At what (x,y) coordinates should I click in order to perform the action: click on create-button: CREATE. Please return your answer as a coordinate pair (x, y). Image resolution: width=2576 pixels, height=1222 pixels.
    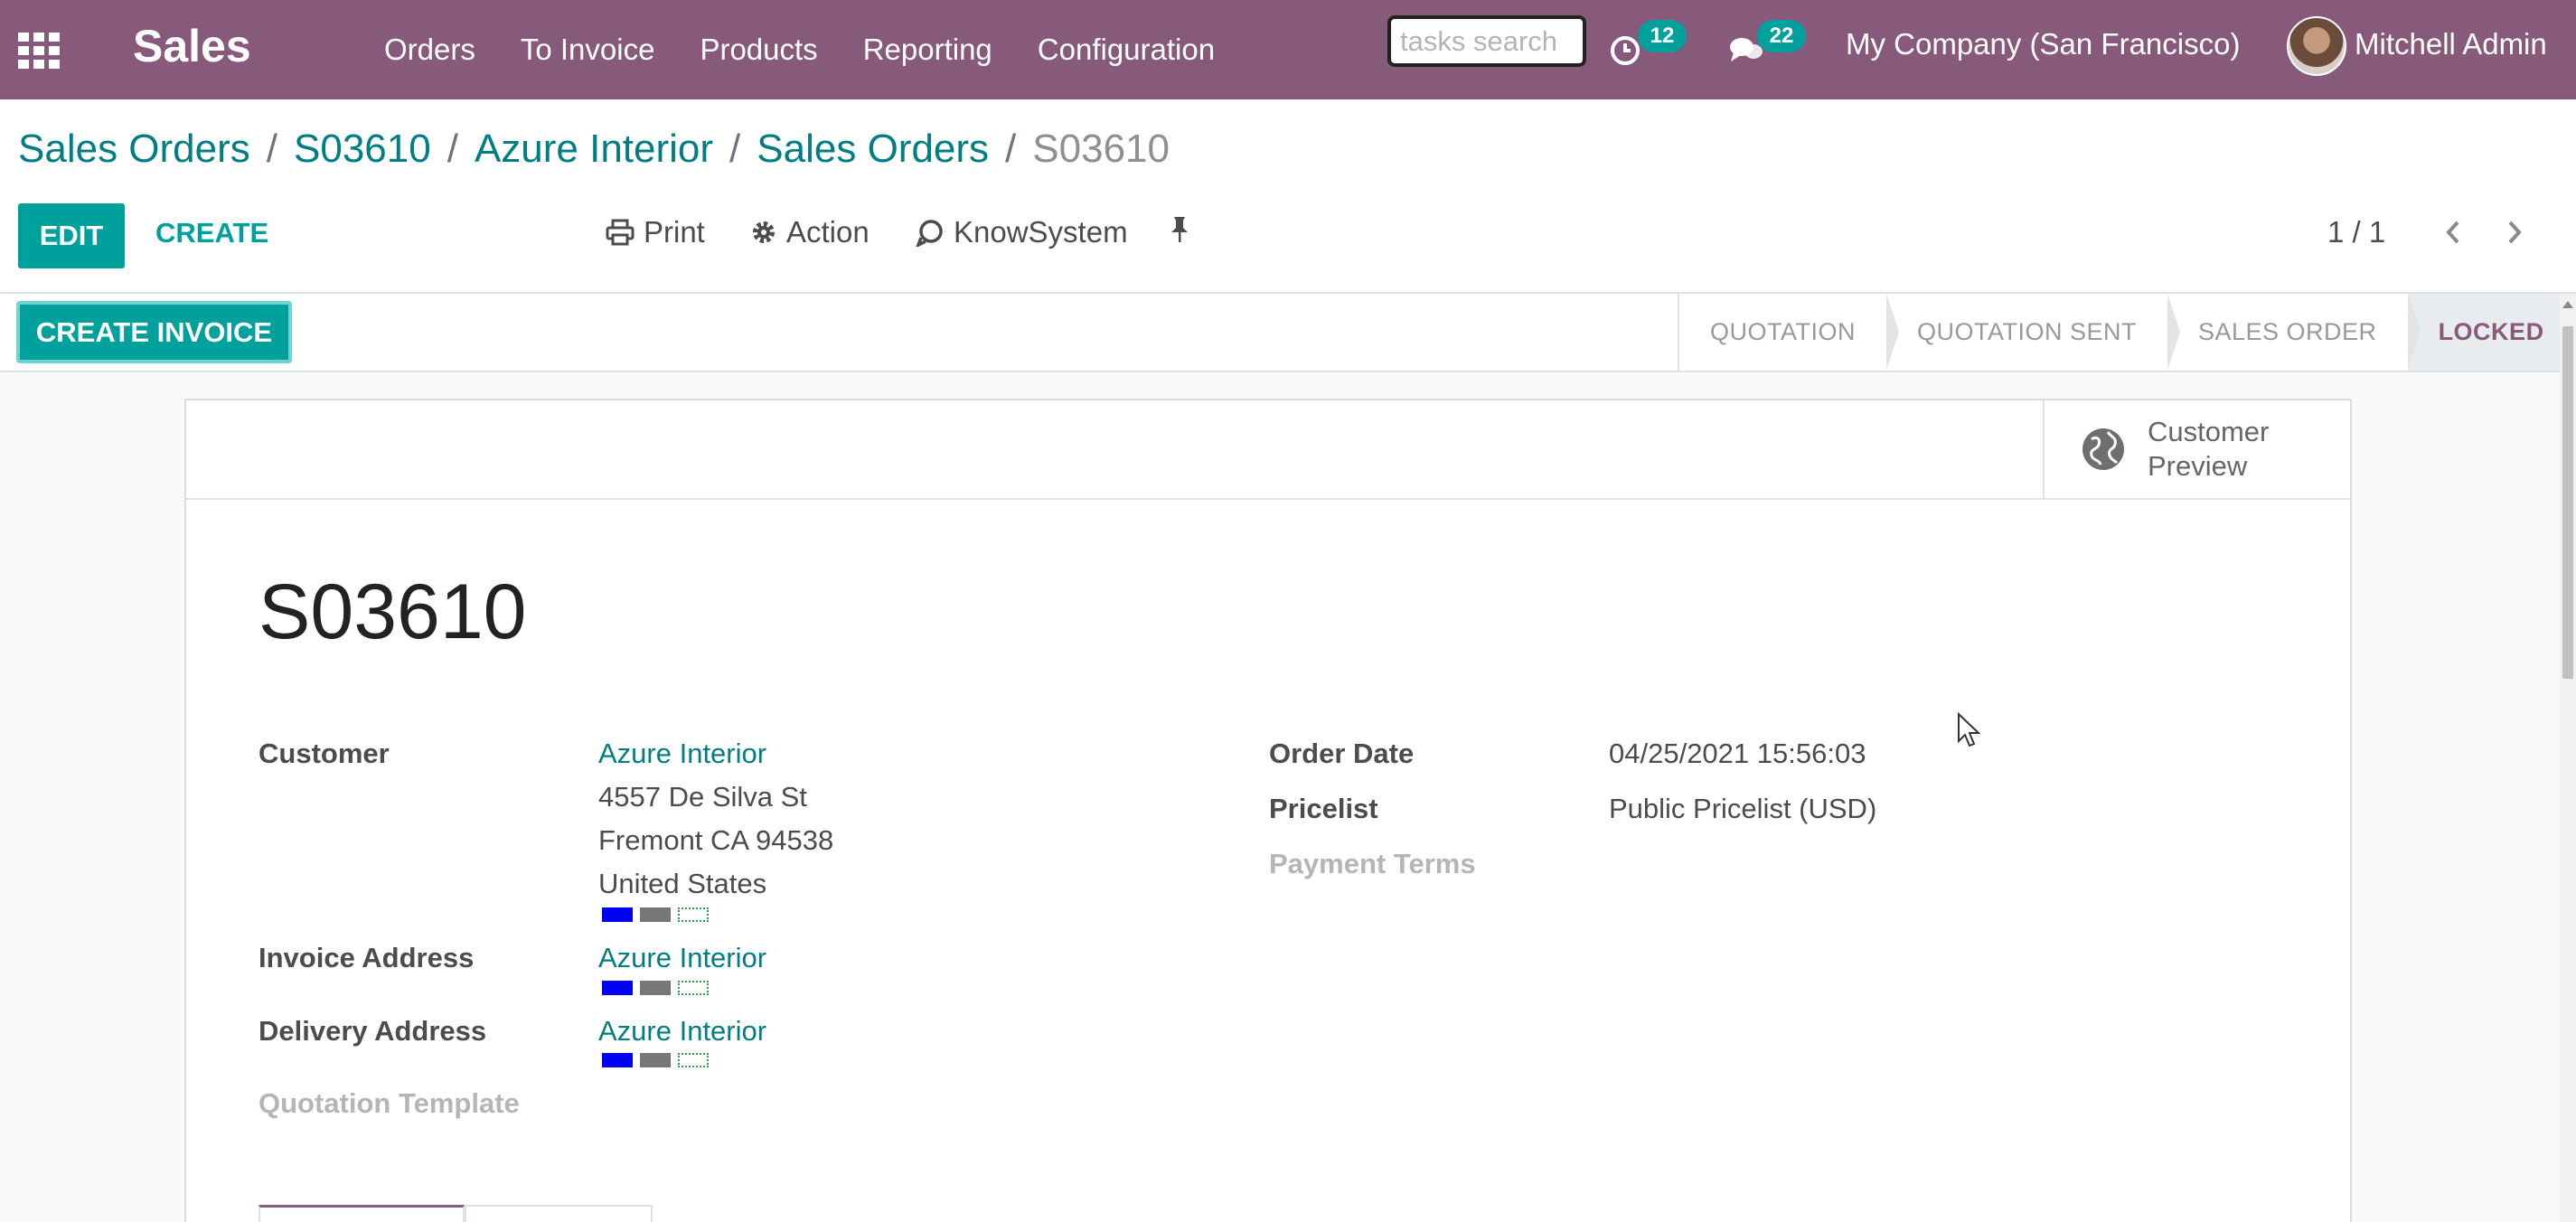
    Looking at the image, I should click on (211, 233).